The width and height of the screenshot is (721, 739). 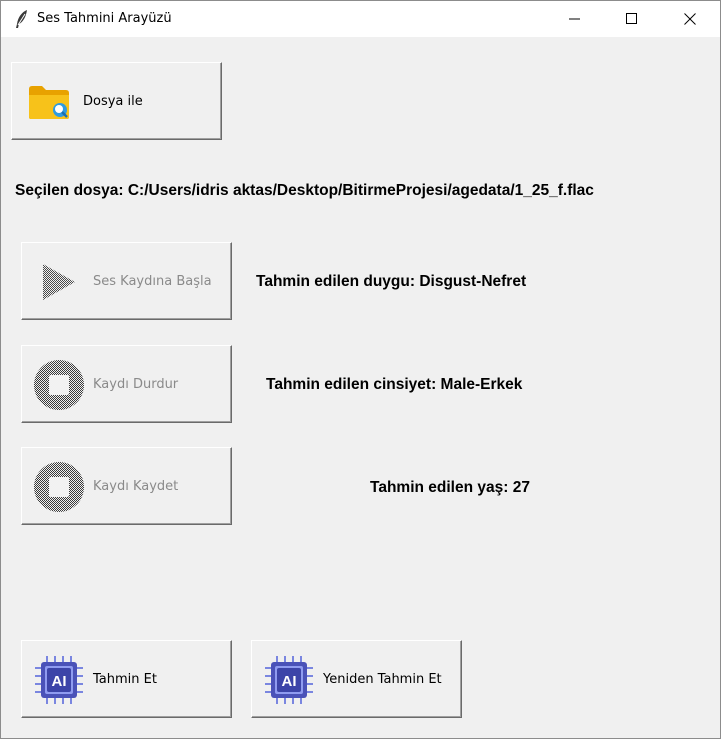 I want to click on start-recording-button: Ses Kaydına Başla, so click(x=126, y=281).